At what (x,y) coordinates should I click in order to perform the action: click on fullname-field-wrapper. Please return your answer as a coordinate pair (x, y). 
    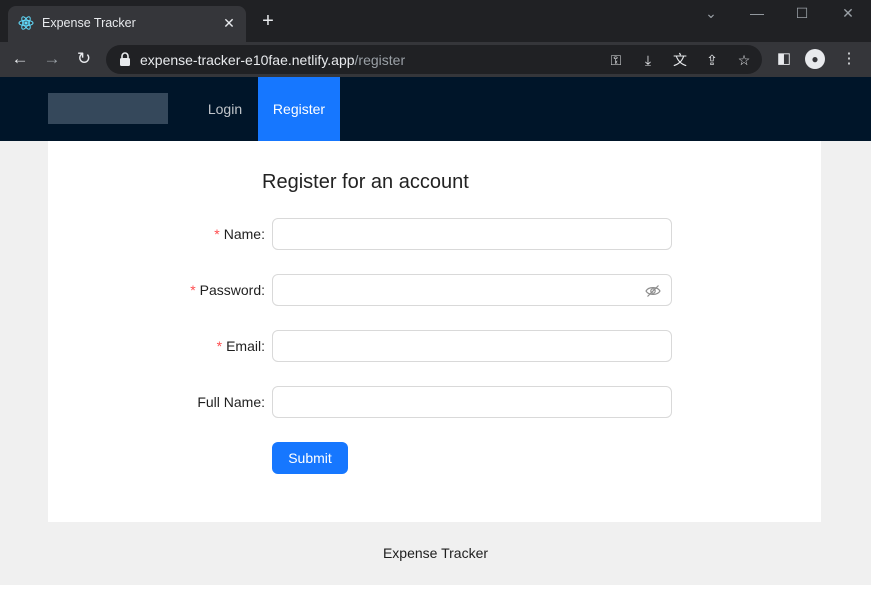
    Looking at the image, I should click on (472, 402).